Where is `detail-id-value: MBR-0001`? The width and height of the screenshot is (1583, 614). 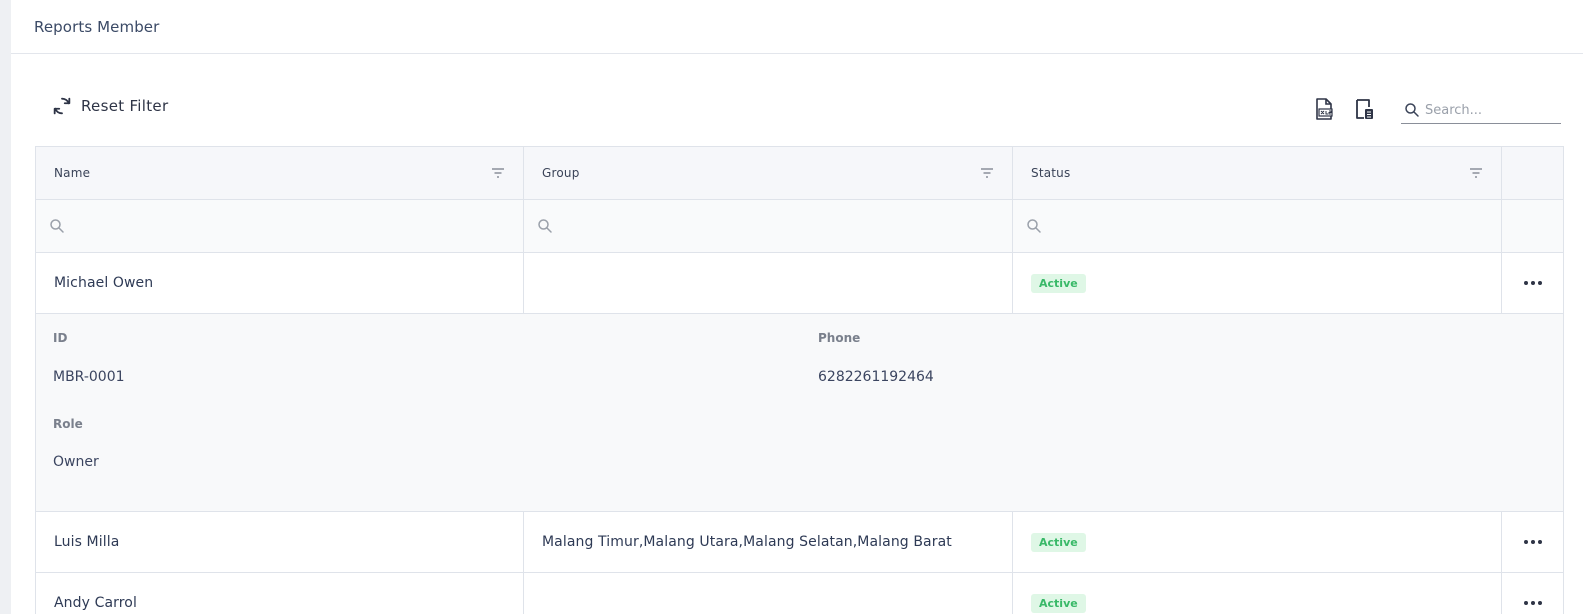 detail-id-value: MBR-0001 is located at coordinates (89, 377).